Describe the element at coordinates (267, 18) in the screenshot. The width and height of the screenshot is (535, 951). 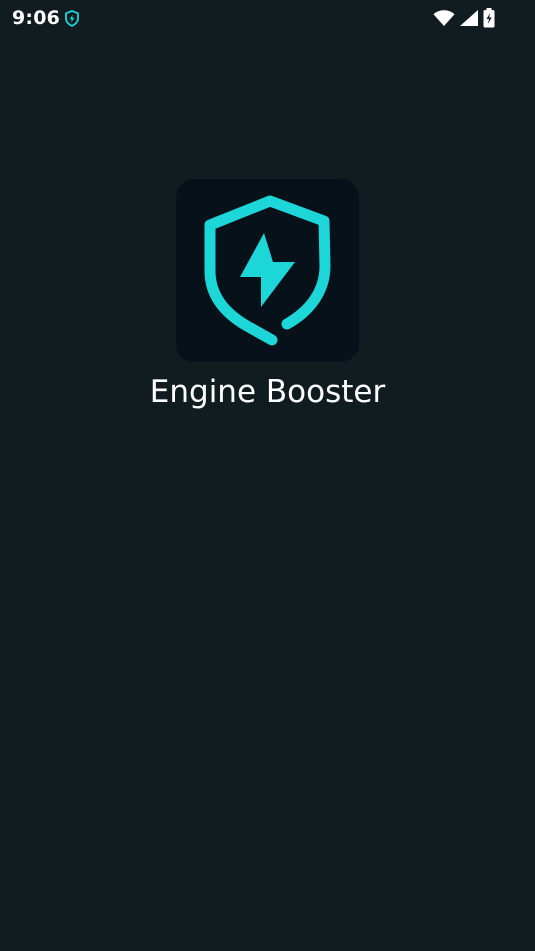
I see `status-bar: 9:06` at that location.